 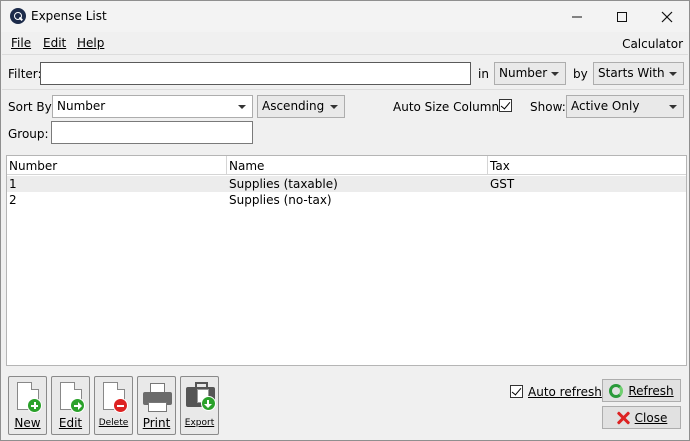 What do you see at coordinates (616, 390) in the screenshot?
I see `refresh-icon` at bounding box center [616, 390].